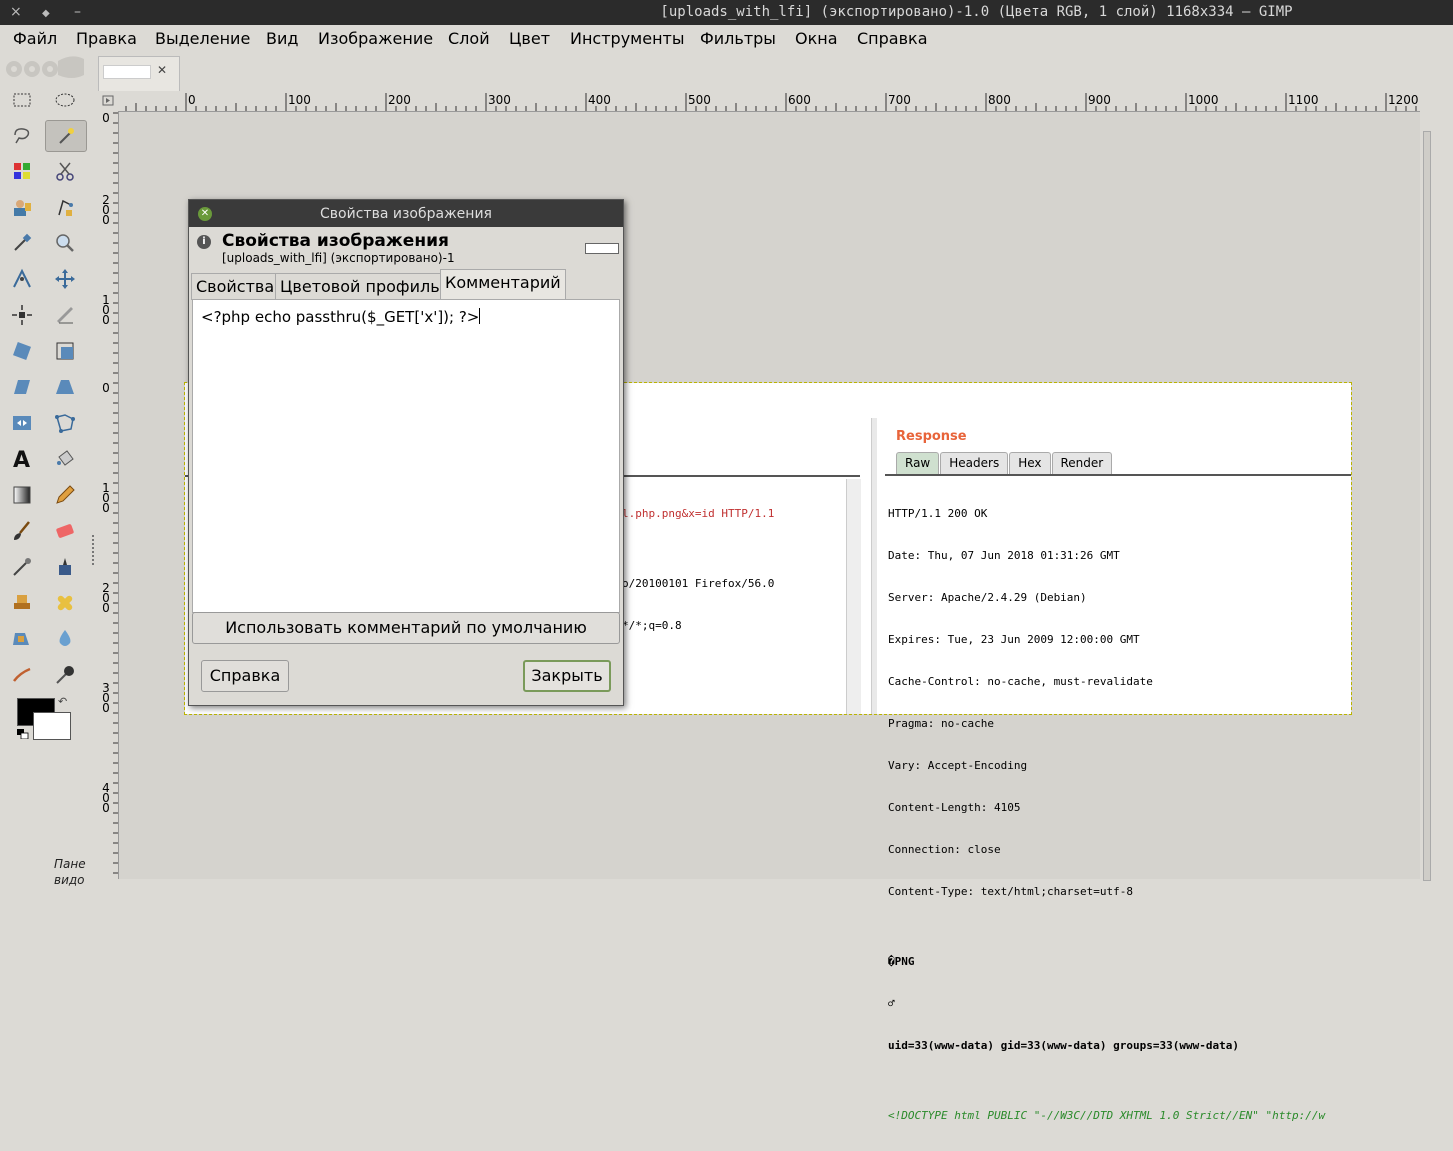 This screenshot has width=1453, height=1151. What do you see at coordinates (954, 807) in the screenshot?
I see `response-line: Content-Length: 4105` at bounding box center [954, 807].